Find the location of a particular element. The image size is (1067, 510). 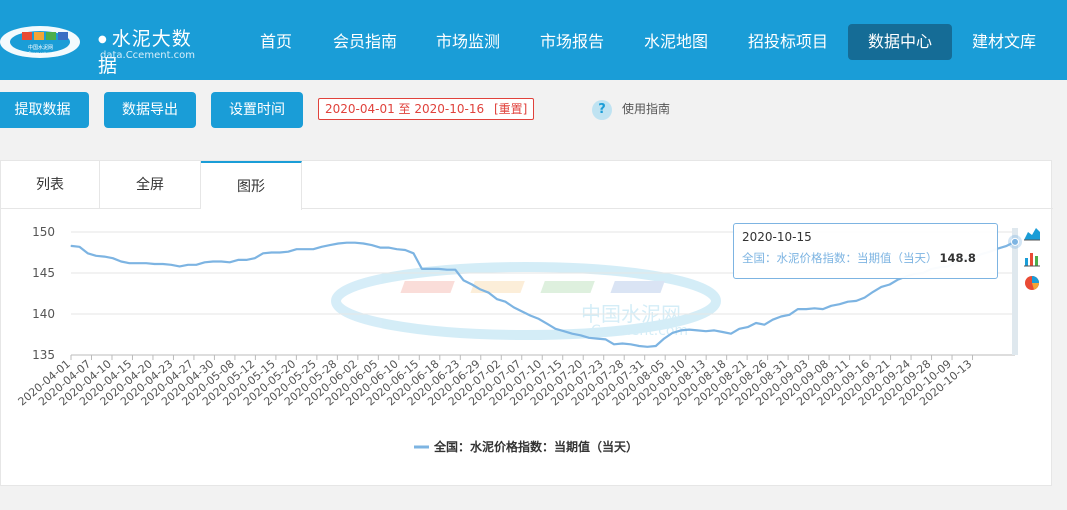

tooltip-series: 全国：水泥价格指数：当期值（当天） is located at coordinates (840, 258).